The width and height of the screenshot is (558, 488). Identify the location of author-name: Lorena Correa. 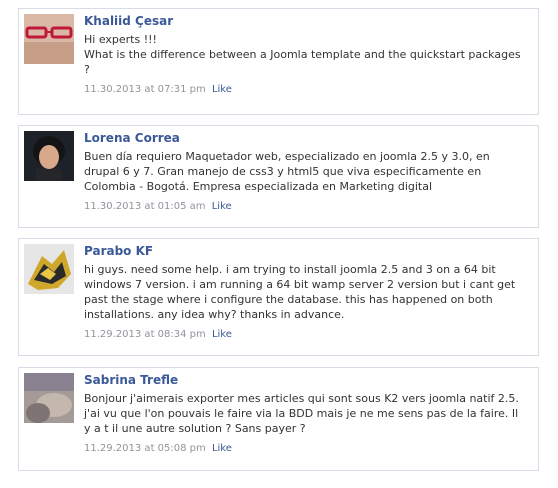
(307, 138).